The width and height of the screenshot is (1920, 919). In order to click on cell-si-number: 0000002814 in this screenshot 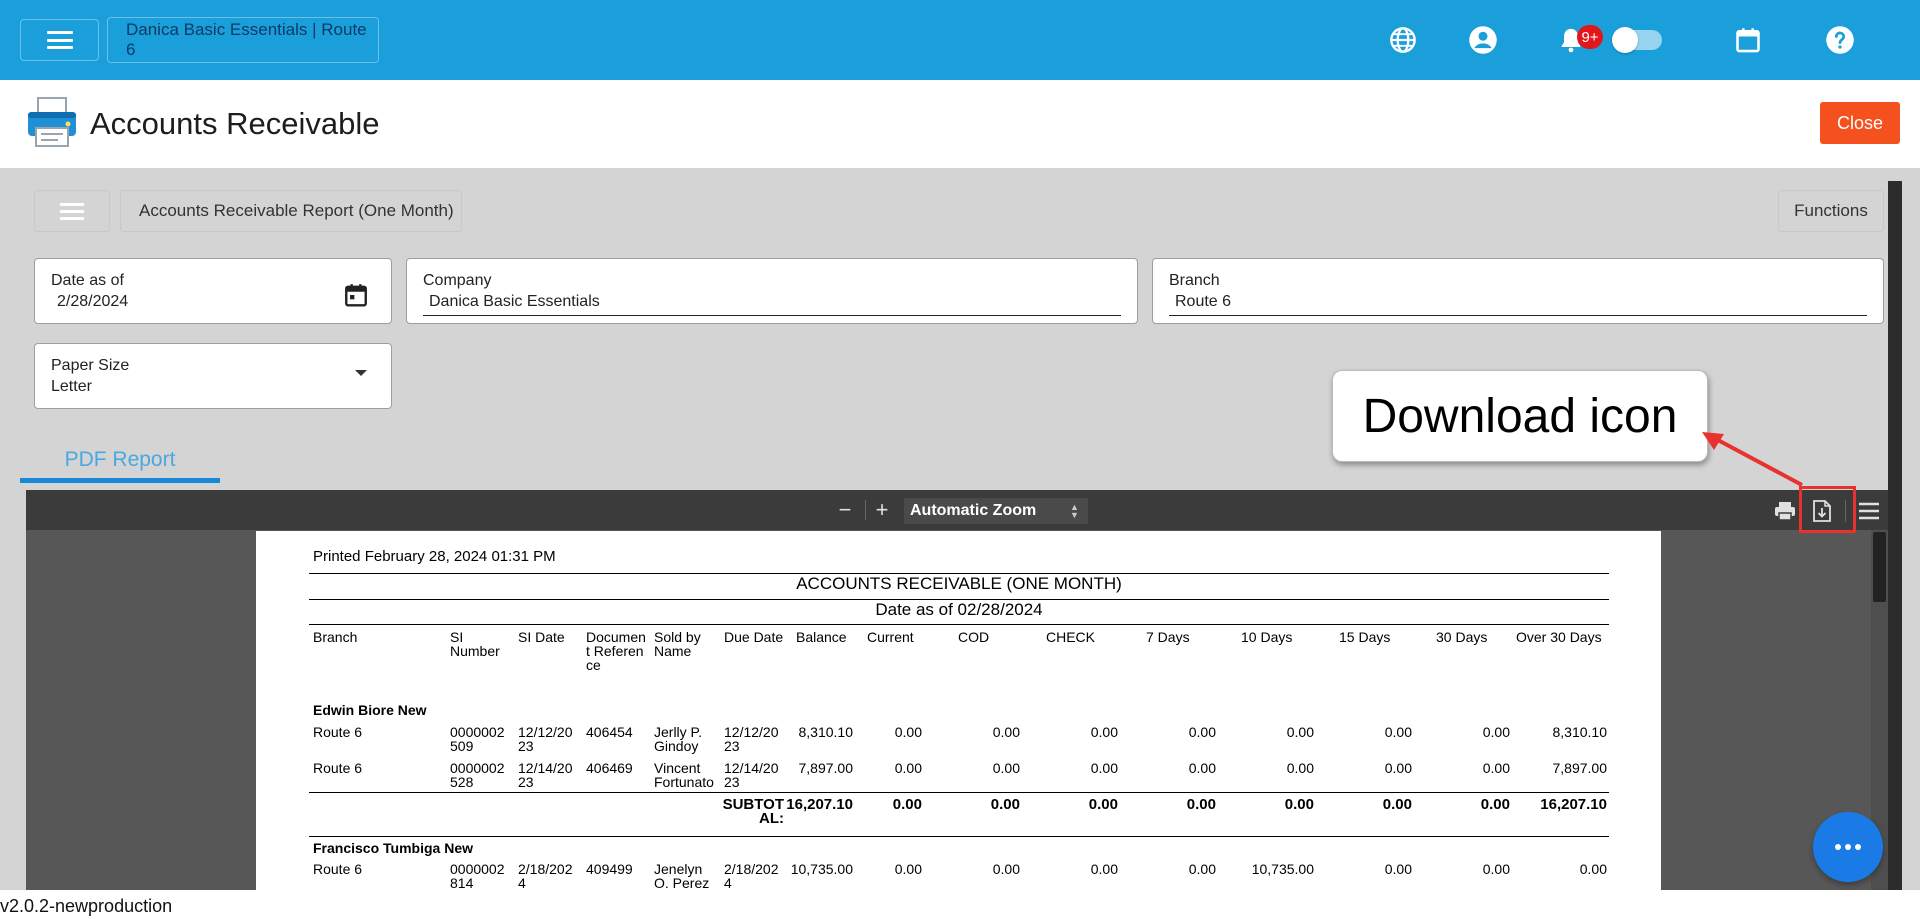, I will do `click(477, 875)`.